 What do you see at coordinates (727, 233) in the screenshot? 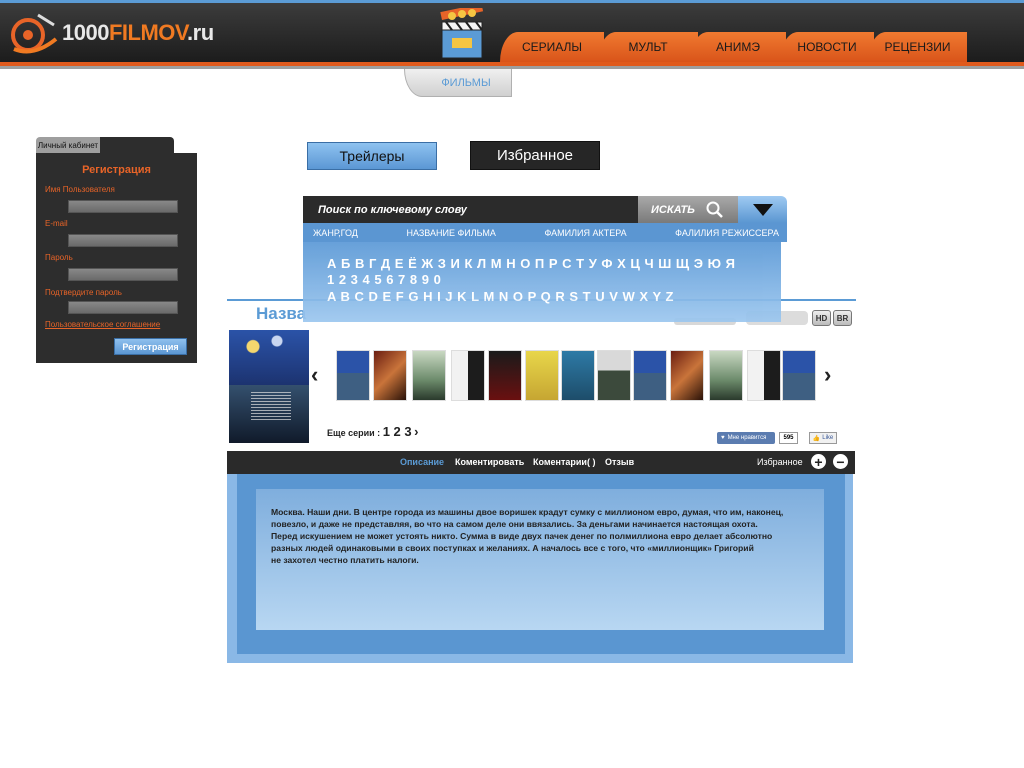
I see `filter-director: ФАЛИЛИЯ РЕЖИССЕРА` at bounding box center [727, 233].